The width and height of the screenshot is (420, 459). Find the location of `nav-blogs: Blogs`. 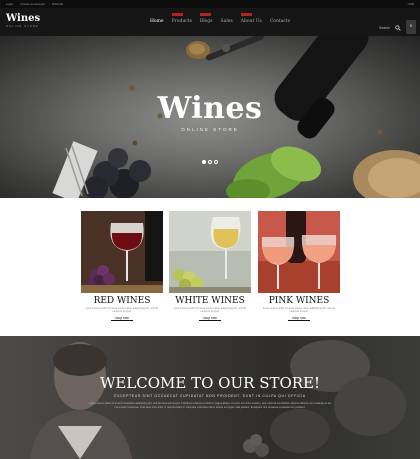

nav-blogs: Blogs is located at coordinates (206, 19).